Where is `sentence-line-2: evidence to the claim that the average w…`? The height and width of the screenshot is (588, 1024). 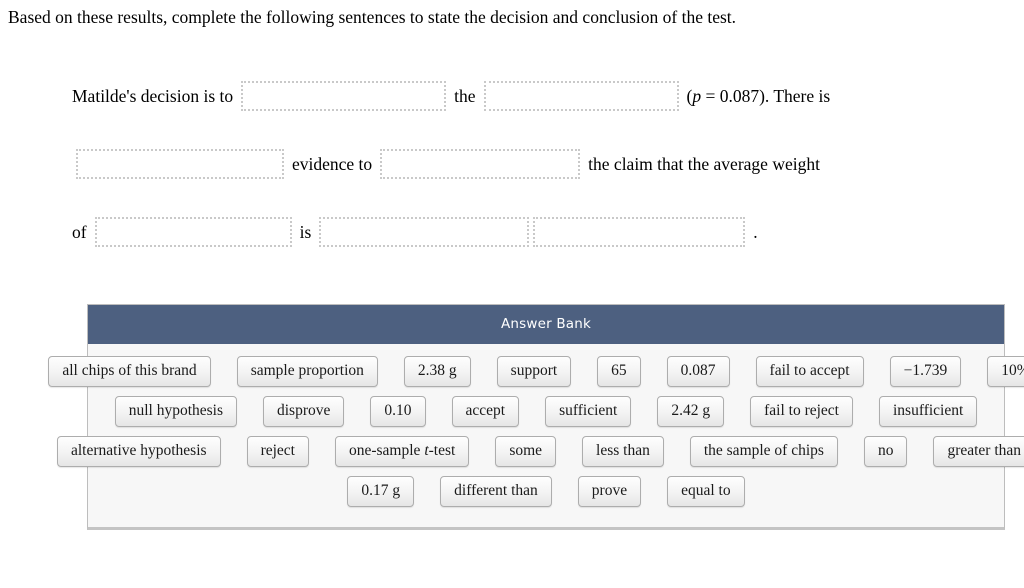
sentence-line-2: evidence to the claim that the average w… is located at coordinates (512, 164).